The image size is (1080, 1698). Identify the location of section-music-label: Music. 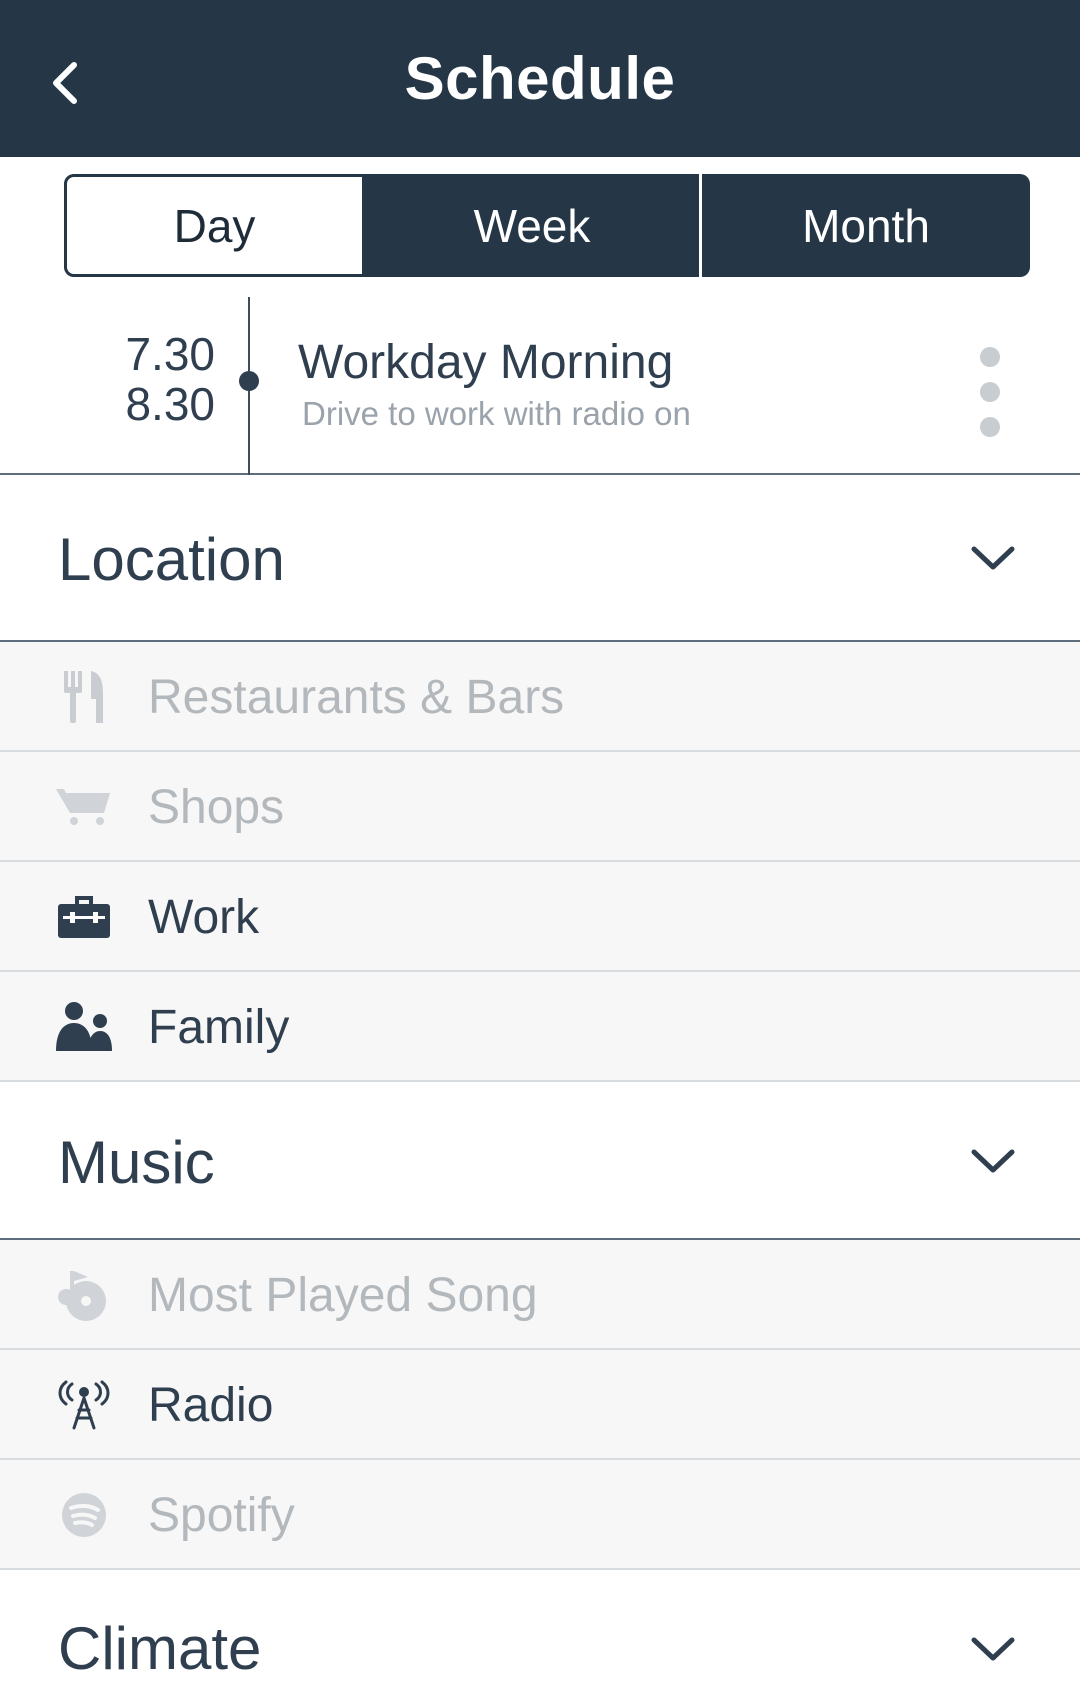
(136, 1162).